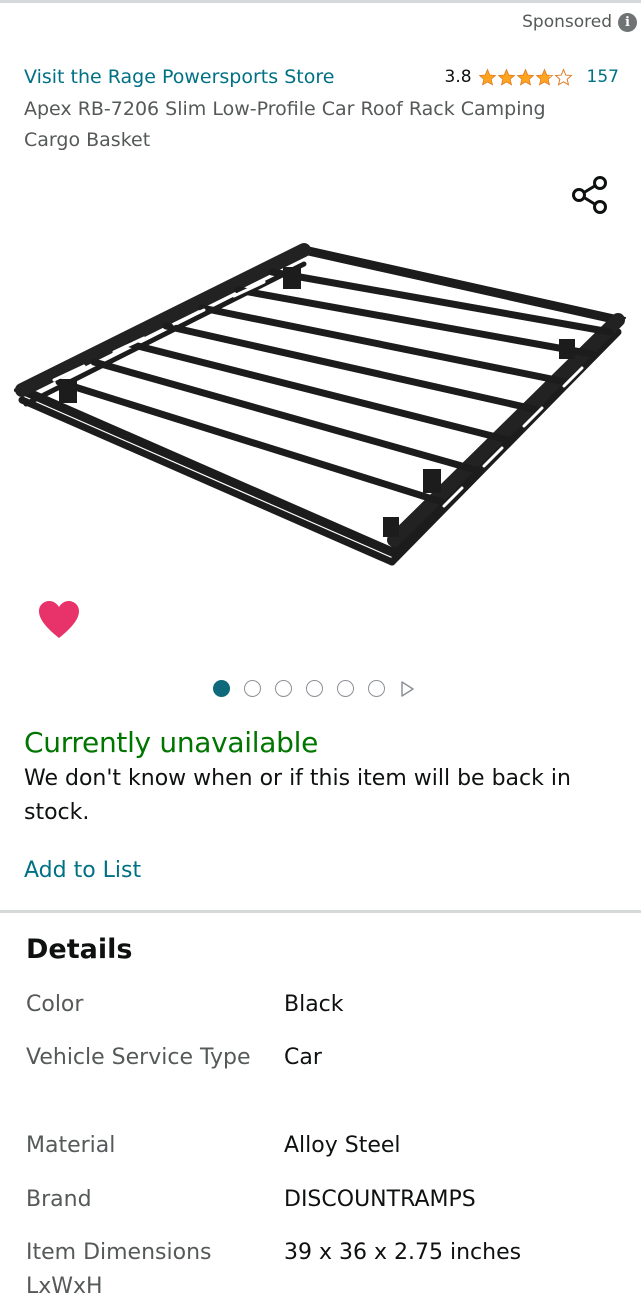  What do you see at coordinates (71, 1145) in the screenshot?
I see `details-key: Material` at bounding box center [71, 1145].